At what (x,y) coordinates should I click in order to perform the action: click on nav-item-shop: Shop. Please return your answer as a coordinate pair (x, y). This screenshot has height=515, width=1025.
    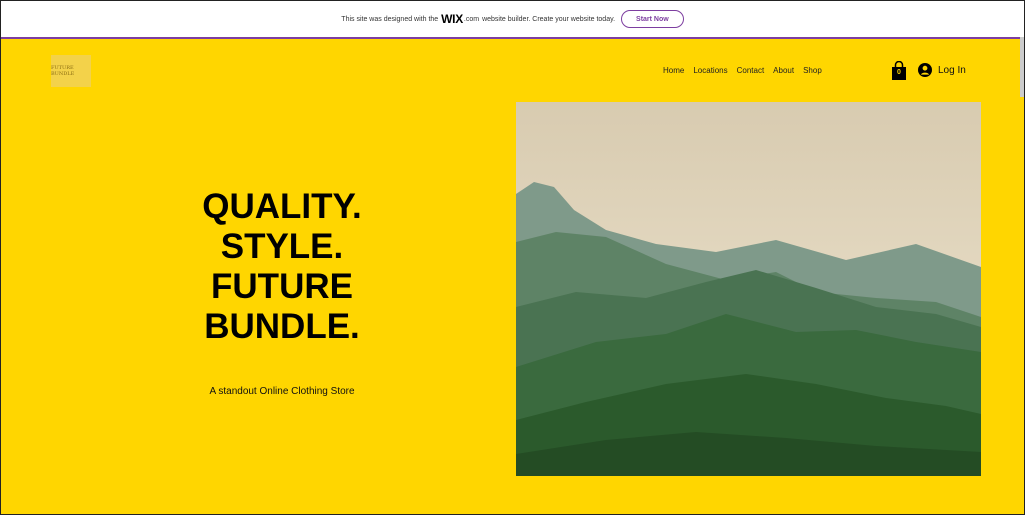
    Looking at the image, I should click on (812, 70).